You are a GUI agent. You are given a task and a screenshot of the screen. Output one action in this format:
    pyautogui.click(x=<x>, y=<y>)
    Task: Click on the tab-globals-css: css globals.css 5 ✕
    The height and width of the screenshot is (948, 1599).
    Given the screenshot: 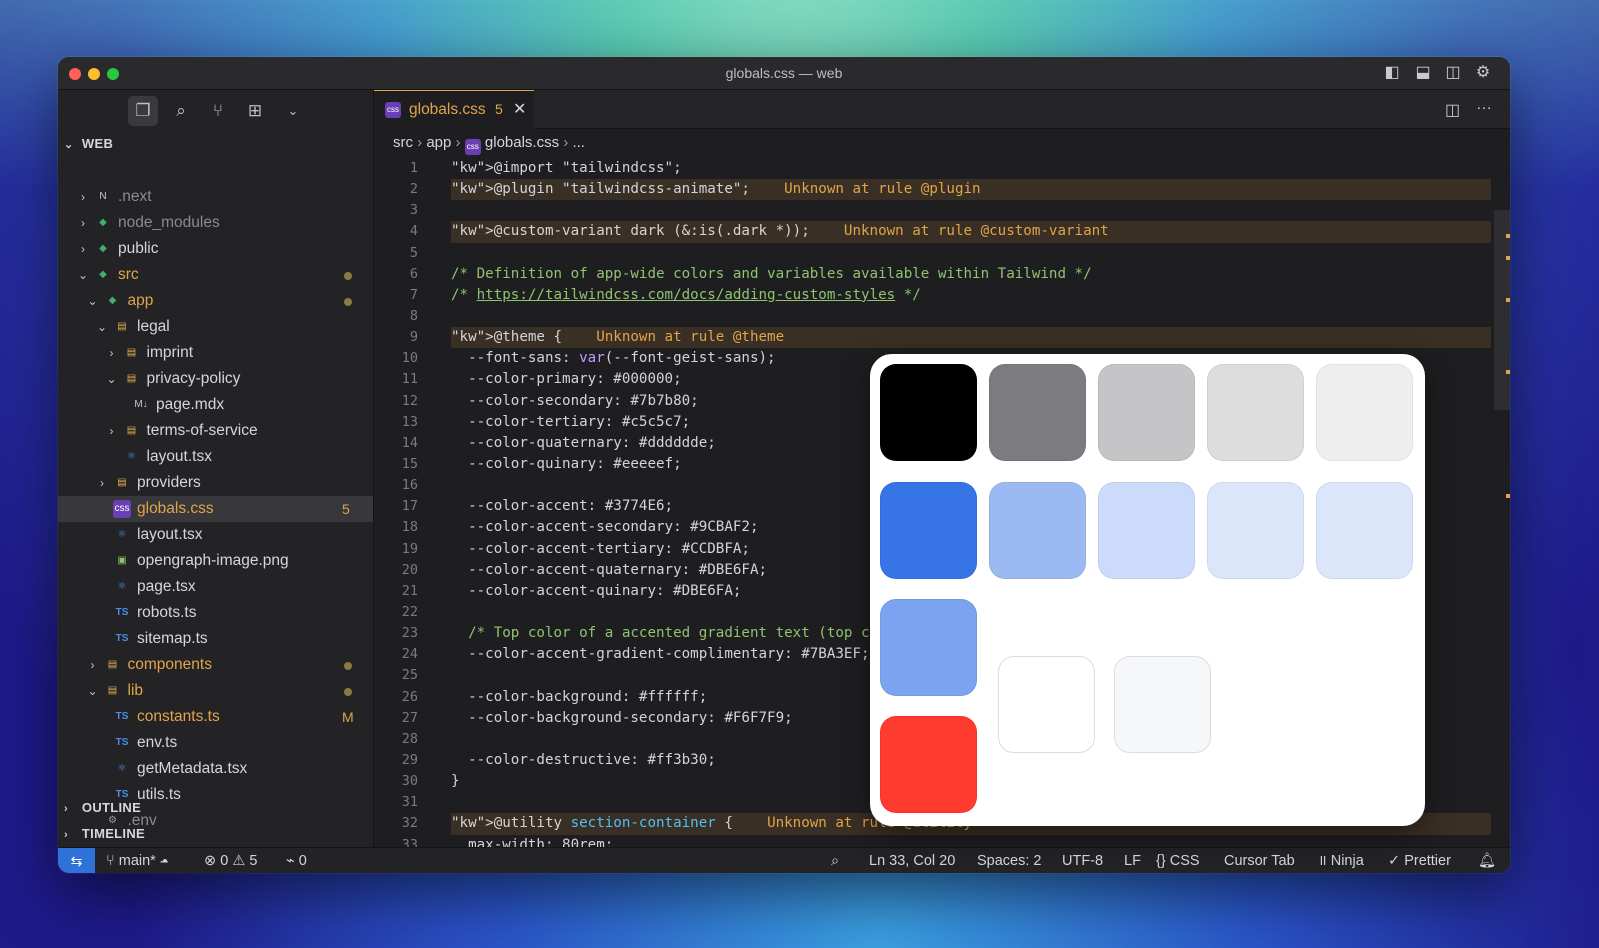 What is the action you would take?
    pyautogui.click(x=454, y=110)
    